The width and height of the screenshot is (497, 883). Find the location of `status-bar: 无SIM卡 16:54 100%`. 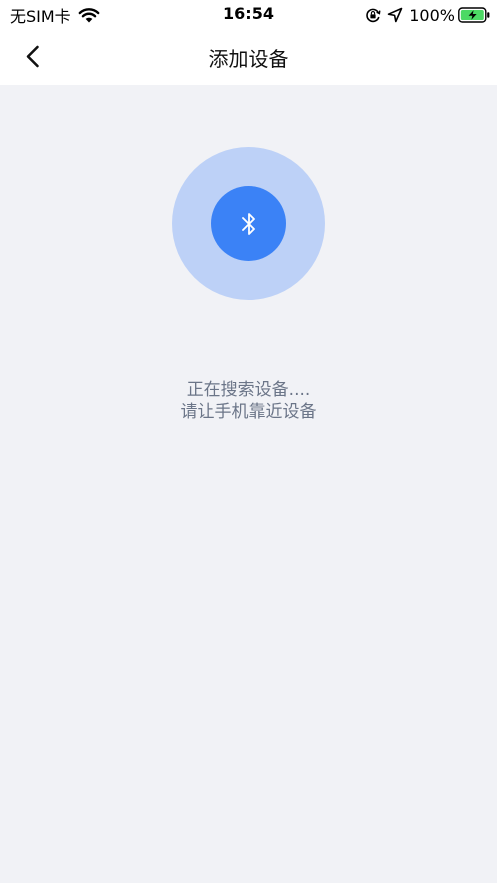

status-bar: 无SIM卡 16:54 100% is located at coordinates (248, 15).